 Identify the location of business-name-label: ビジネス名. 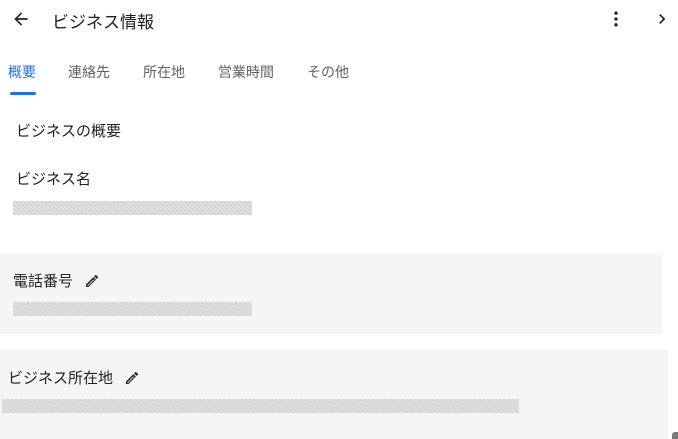
(54, 179).